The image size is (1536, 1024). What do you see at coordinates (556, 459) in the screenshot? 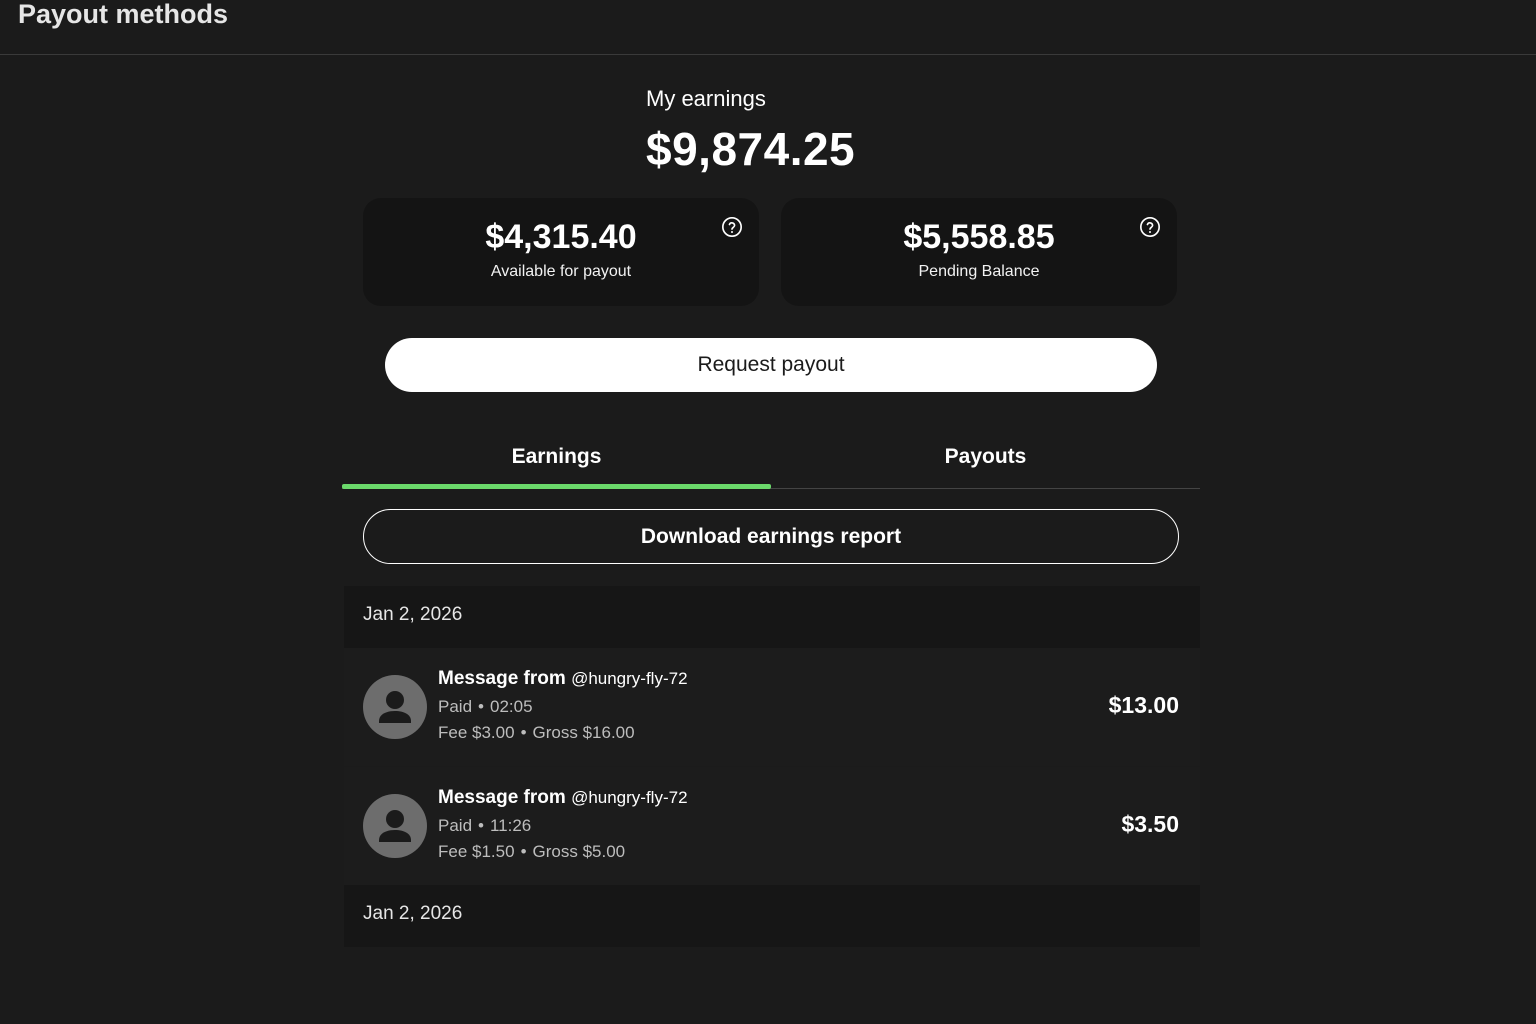
I see `tab-earnings: Earnings` at bounding box center [556, 459].